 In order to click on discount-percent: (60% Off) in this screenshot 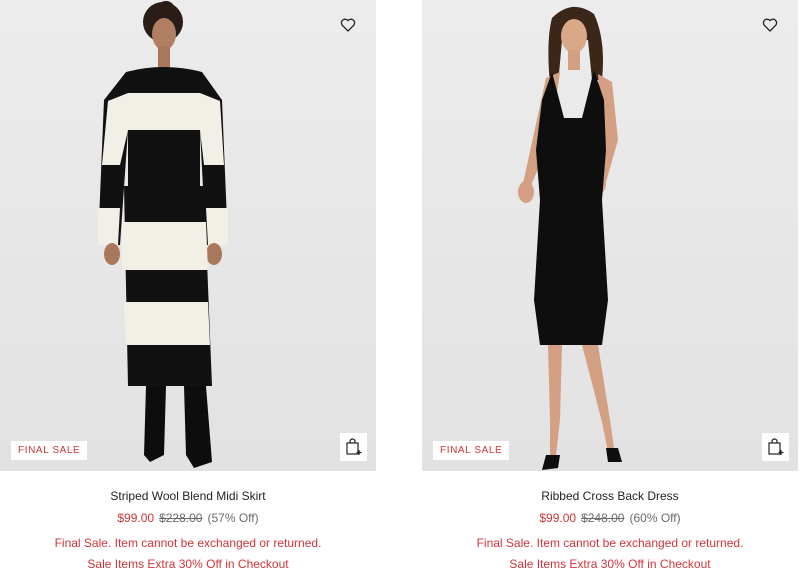, I will do `click(655, 518)`.